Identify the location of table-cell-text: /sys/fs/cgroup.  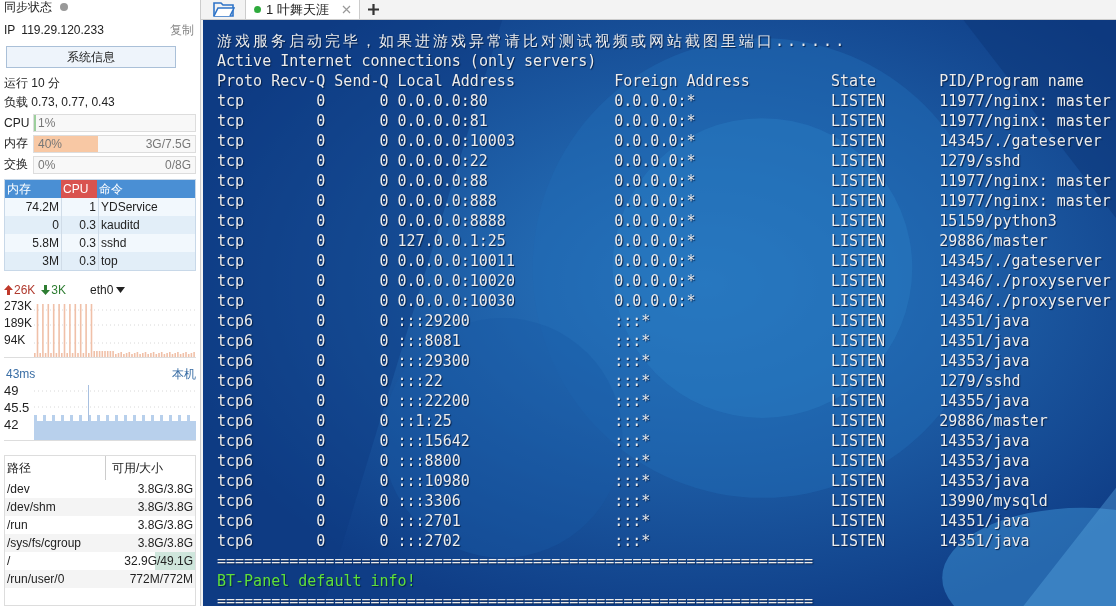
(44, 543).